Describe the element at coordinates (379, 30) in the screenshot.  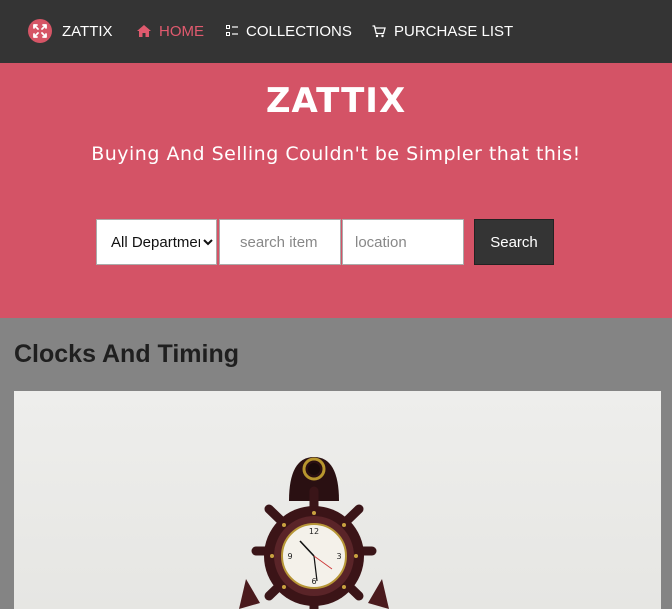
I see `cart-icon` at that location.